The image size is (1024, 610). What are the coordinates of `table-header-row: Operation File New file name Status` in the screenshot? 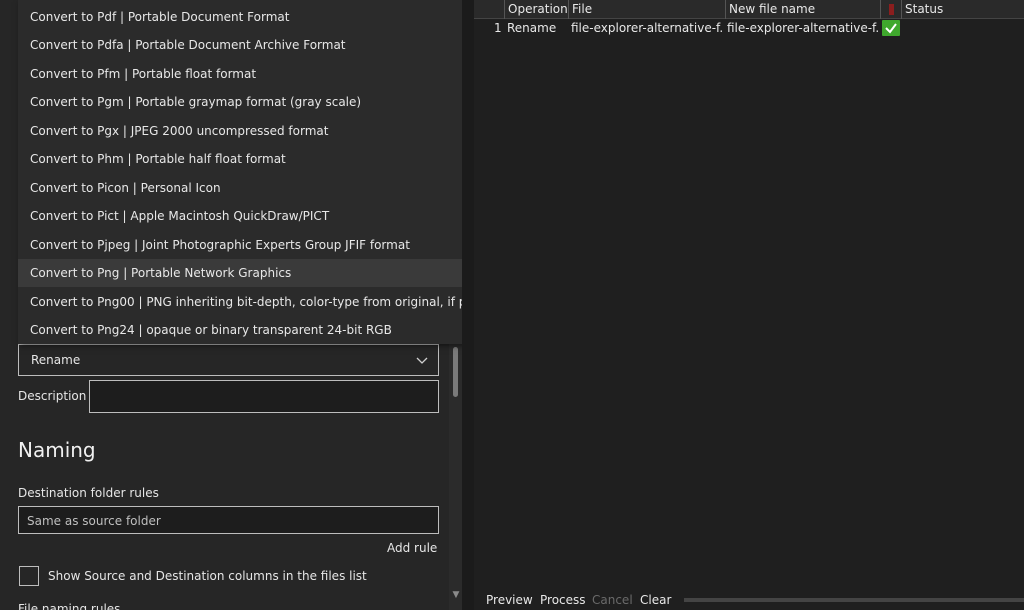 It's located at (749, 9).